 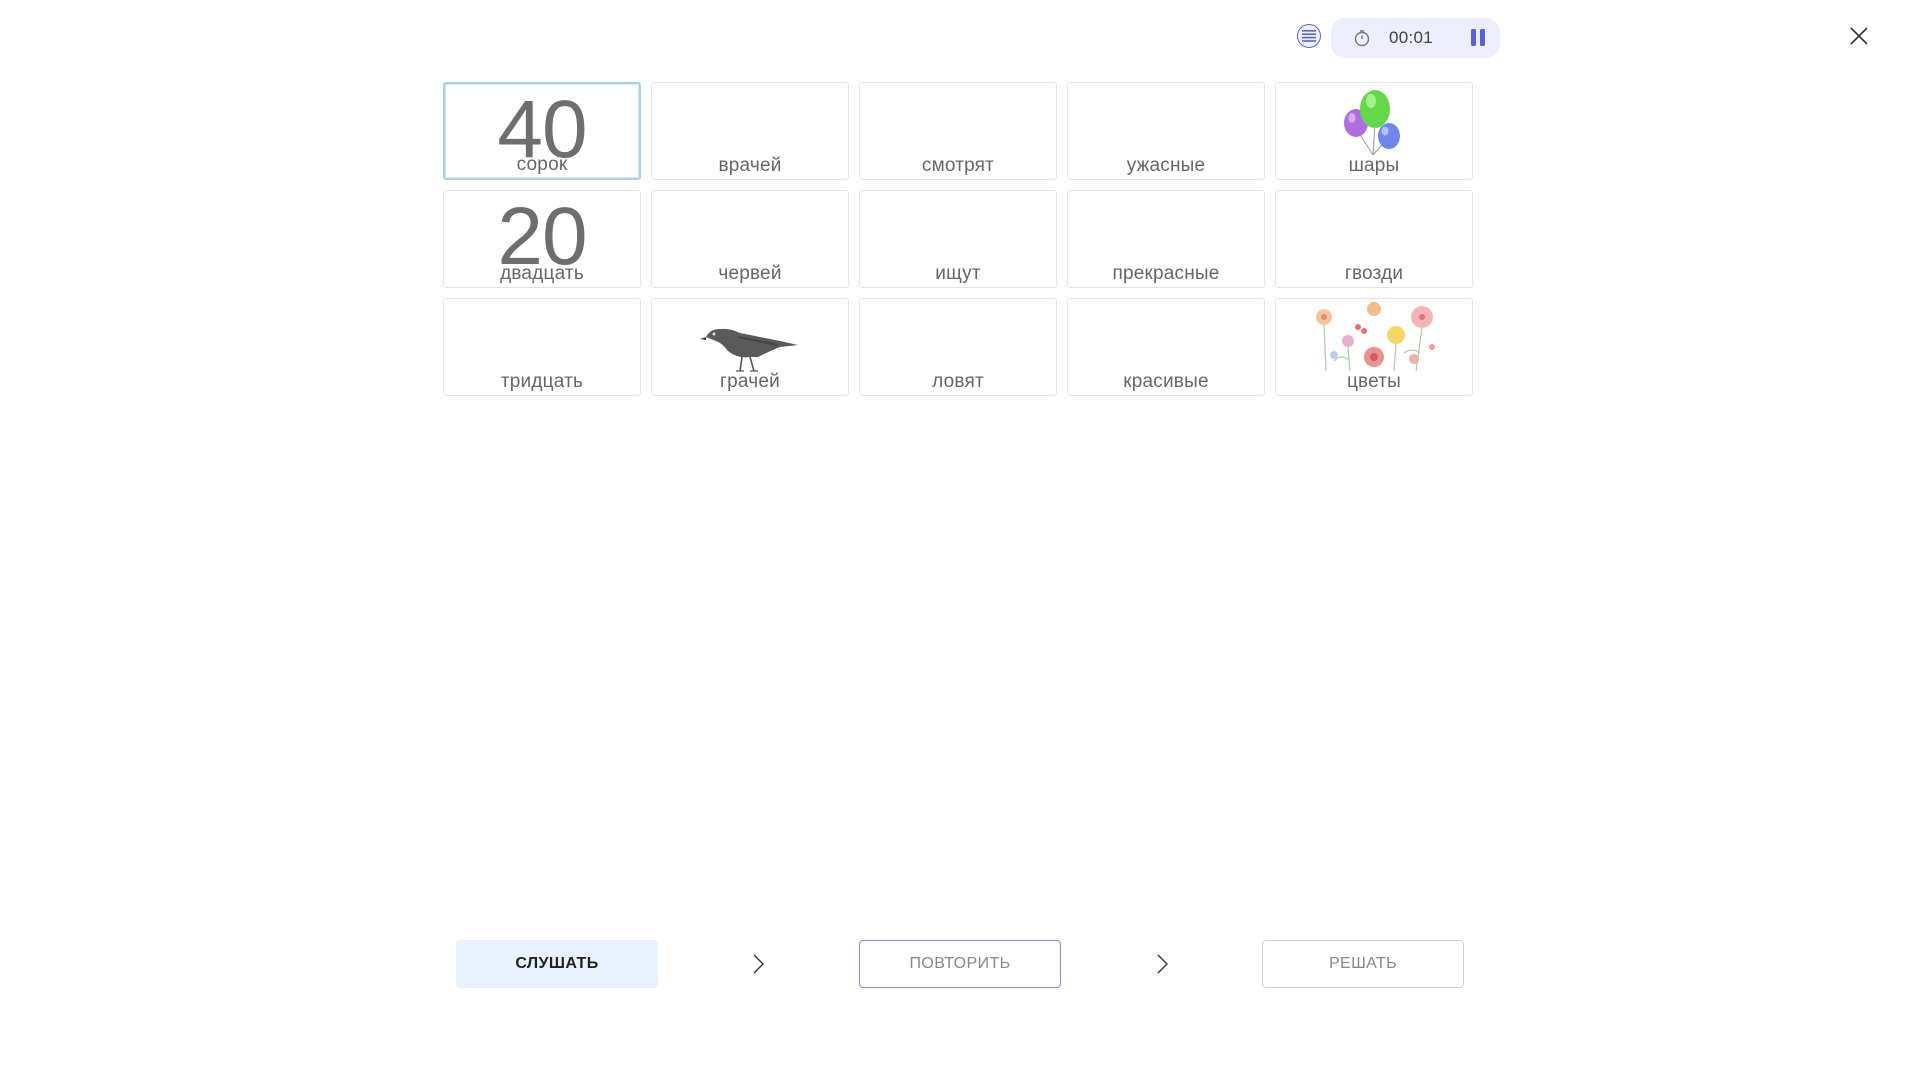 I want to click on word-card: шары, so click(x=1374, y=131).